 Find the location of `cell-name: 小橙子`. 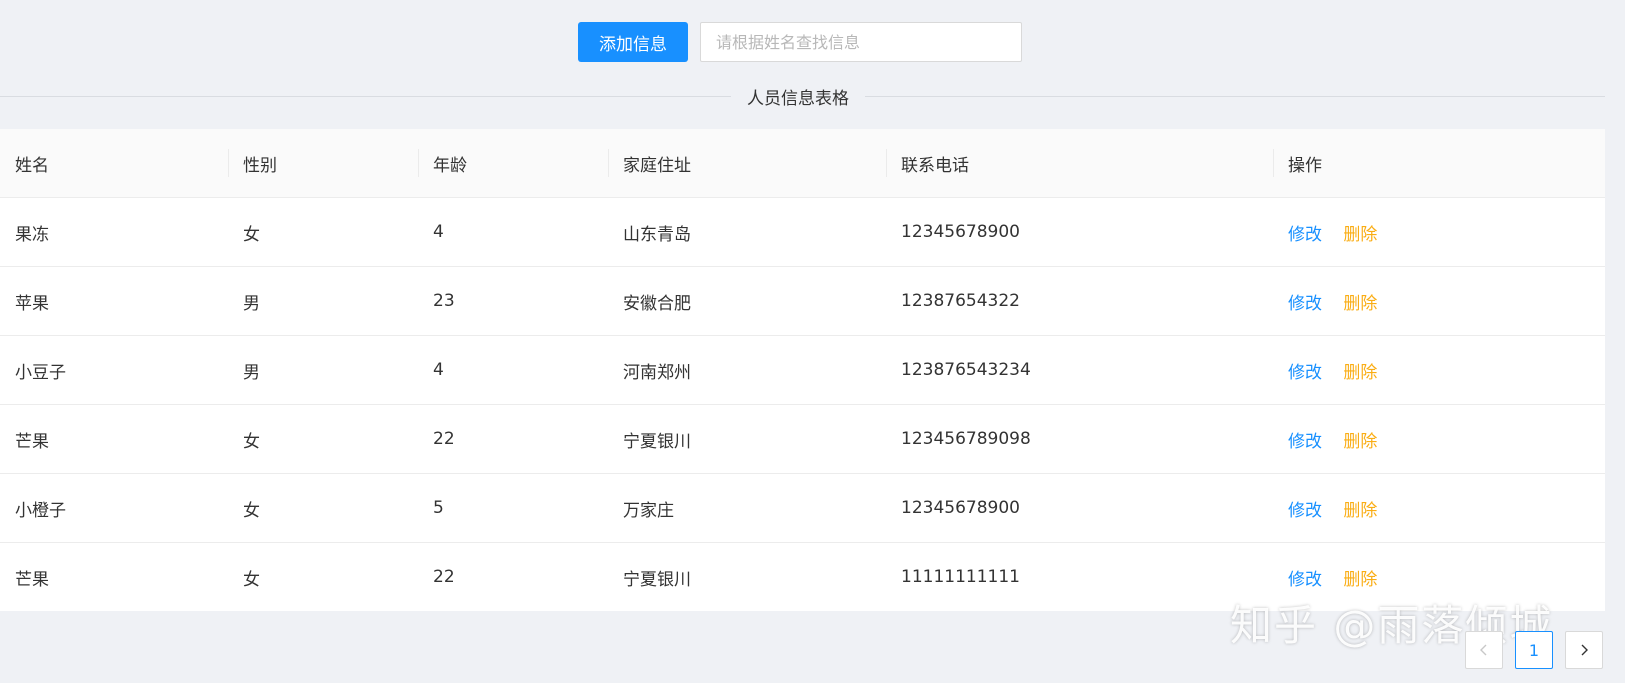

cell-name: 小橙子 is located at coordinates (114, 508).